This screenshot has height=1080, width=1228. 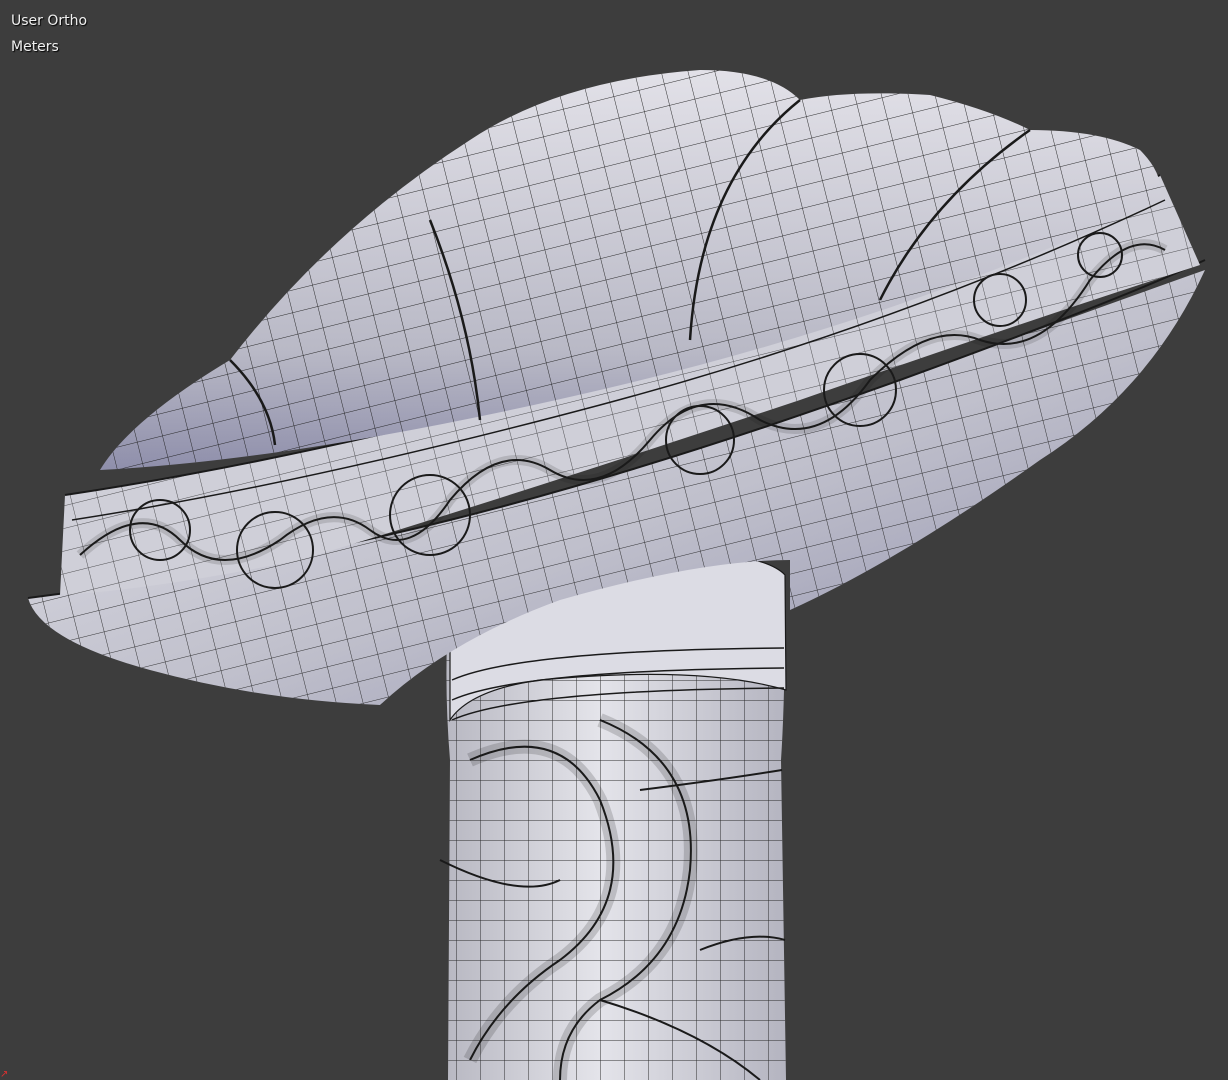 What do you see at coordinates (49, 34) in the screenshot?
I see `viewport-info-overlay: User Ortho Meters` at bounding box center [49, 34].